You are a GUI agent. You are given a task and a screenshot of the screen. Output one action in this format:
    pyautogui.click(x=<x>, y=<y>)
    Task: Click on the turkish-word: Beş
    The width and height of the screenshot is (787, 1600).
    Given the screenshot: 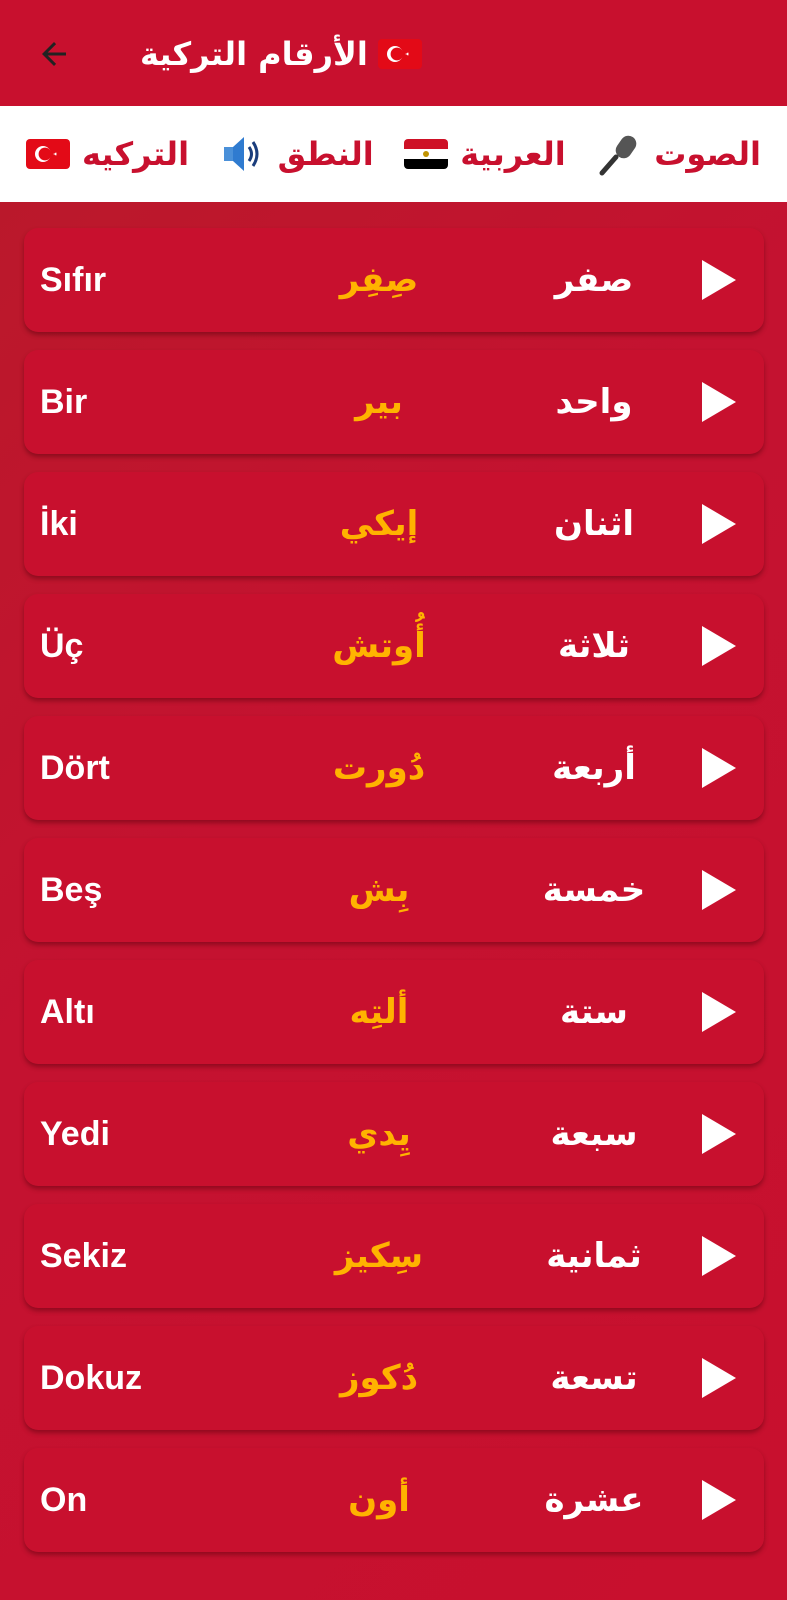 What is the action you would take?
    pyautogui.click(x=71, y=890)
    